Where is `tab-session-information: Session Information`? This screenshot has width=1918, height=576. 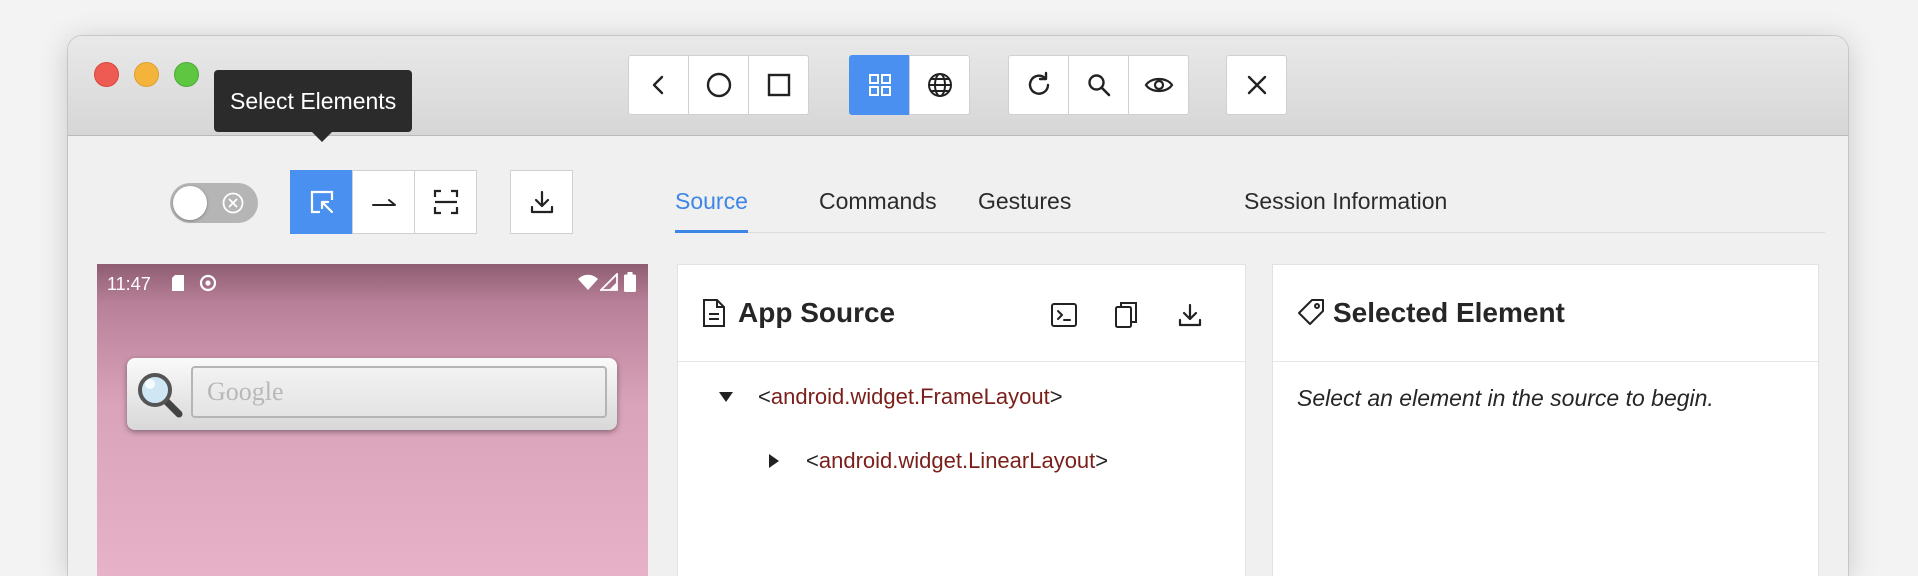
tab-session-information: Session Information is located at coordinates (1345, 201).